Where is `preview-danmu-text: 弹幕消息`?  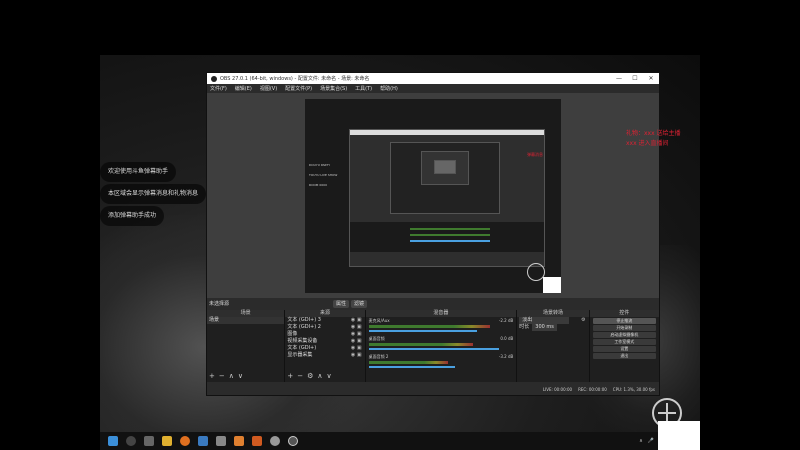
preview-danmu-text: 弹幕消息 is located at coordinates (535, 154).